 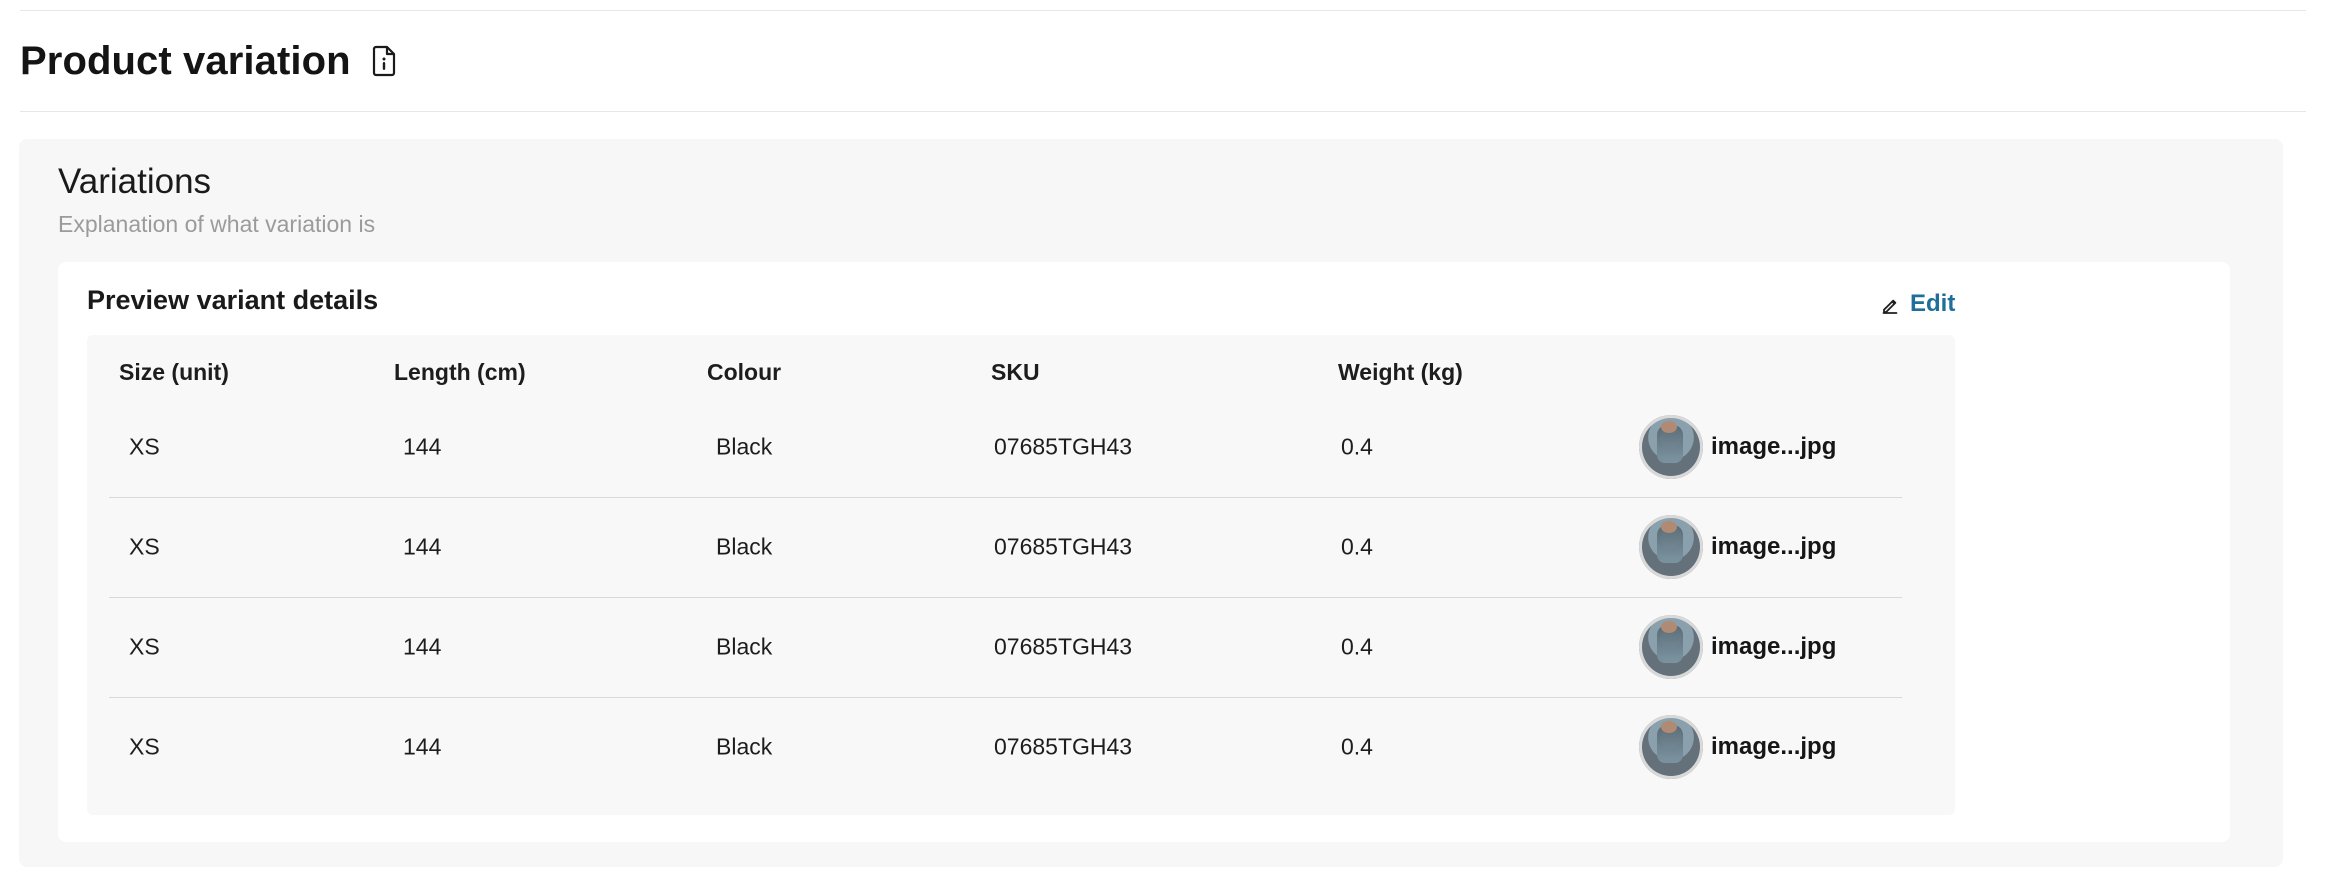 I want to click on page-header: Product variation, so click(x=209, y=61).